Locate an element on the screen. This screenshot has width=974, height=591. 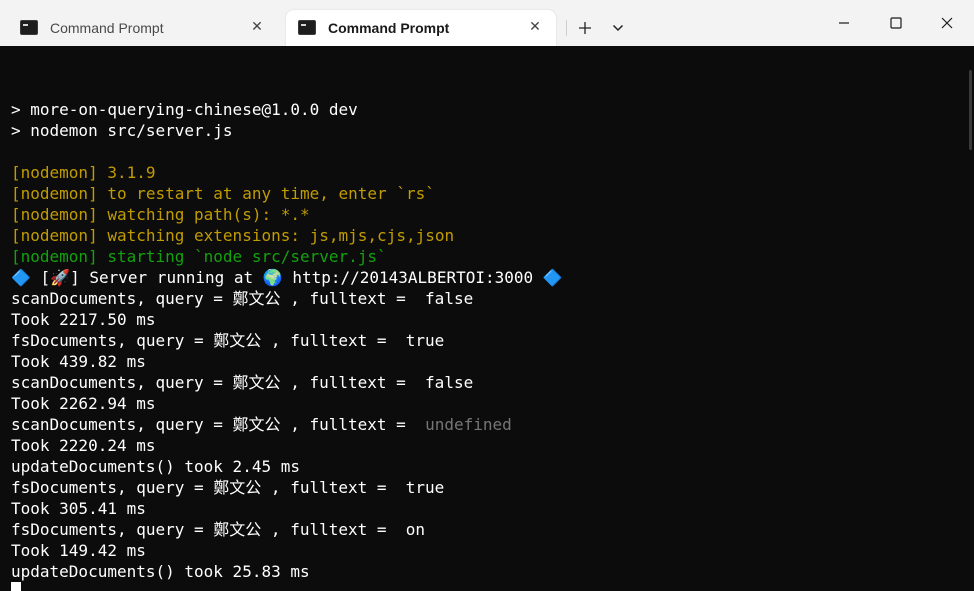
terminal-line: fsDocuments, query = 鄭文公 , fulltext = on is located at coordinates (492, 529).